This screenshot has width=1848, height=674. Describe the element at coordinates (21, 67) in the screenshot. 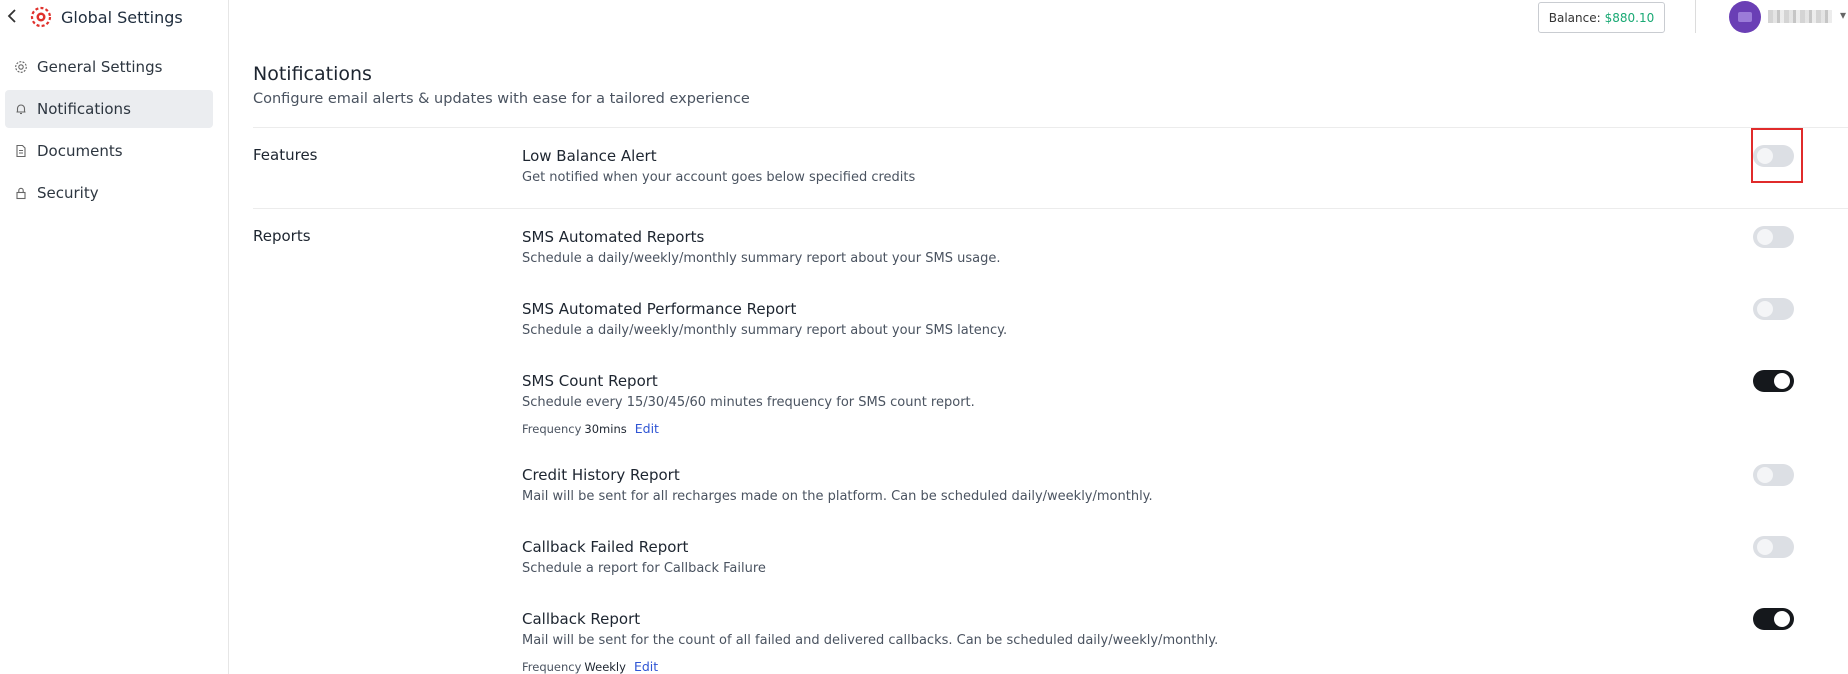

I see `gear-icon` at that location.